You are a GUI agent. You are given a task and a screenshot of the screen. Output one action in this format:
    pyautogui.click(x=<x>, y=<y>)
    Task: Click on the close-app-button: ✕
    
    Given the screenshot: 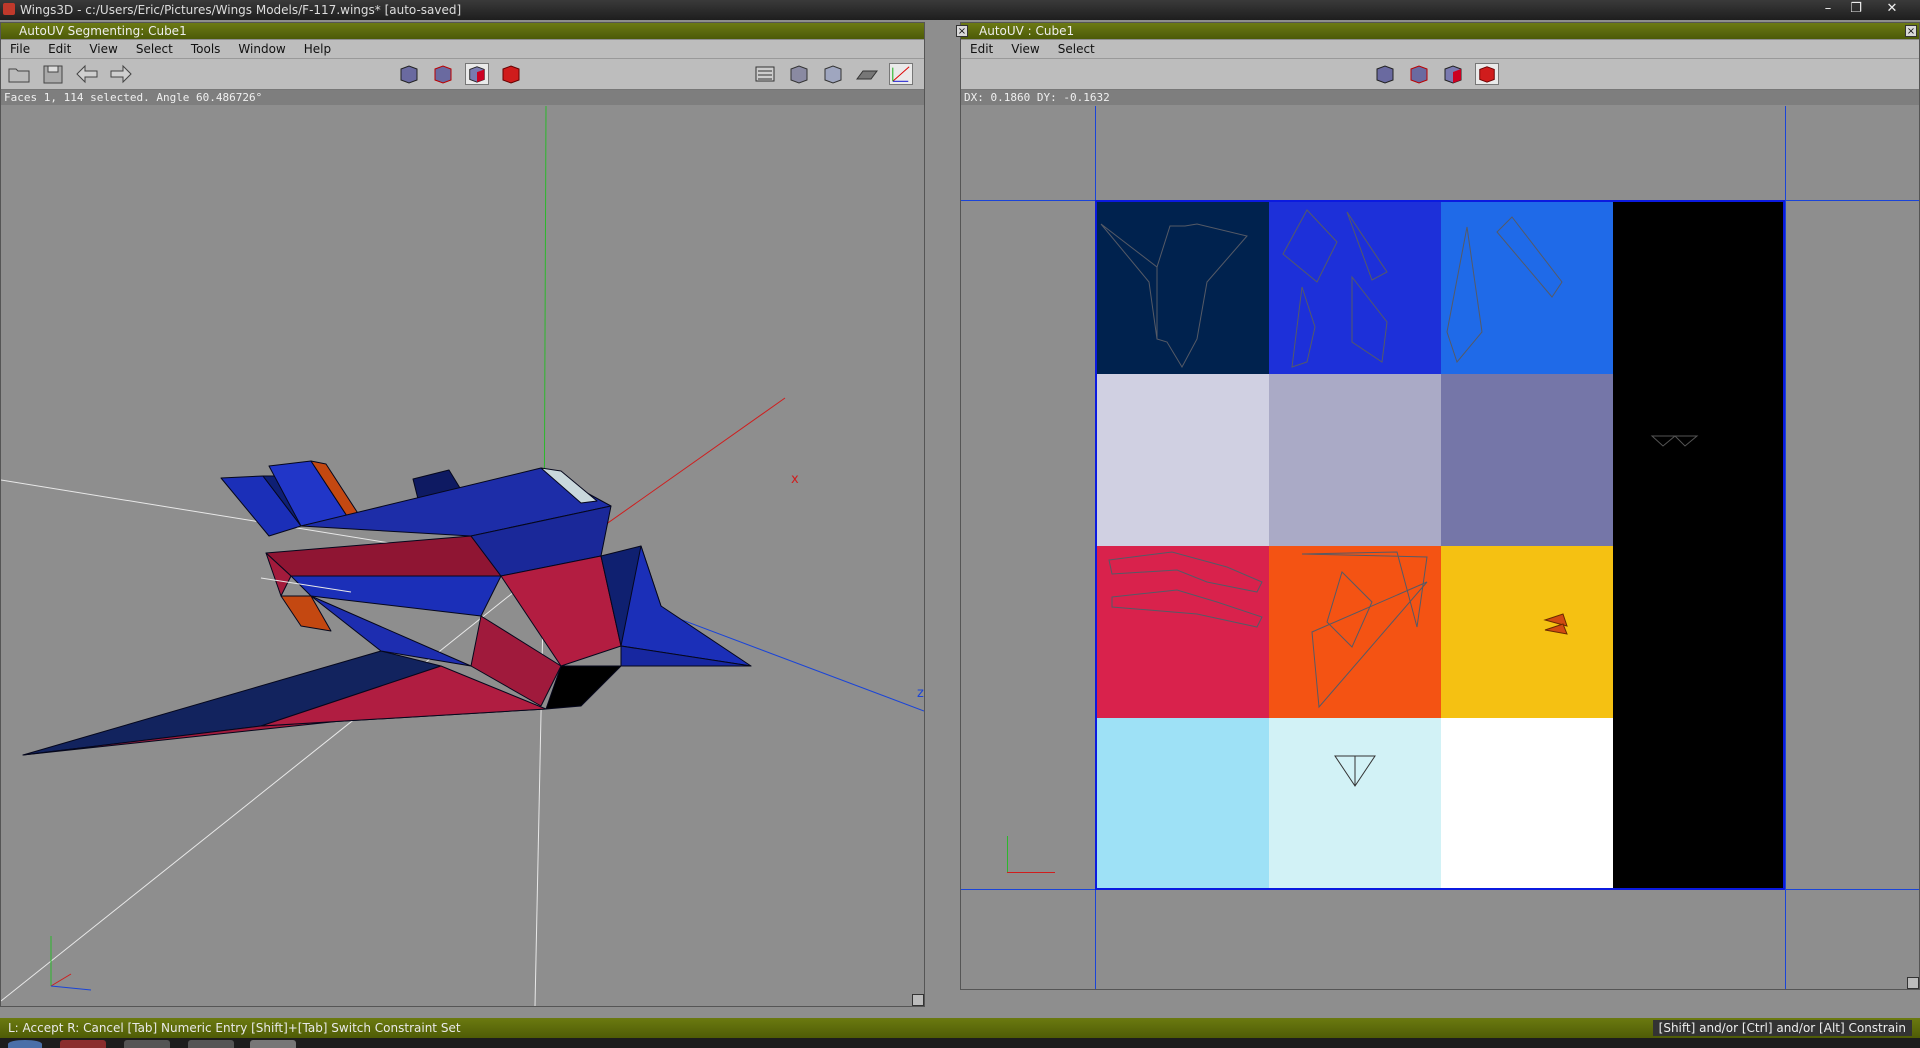 What is the action you would take?
    pyautogui.click(x=1892, y=9)
    